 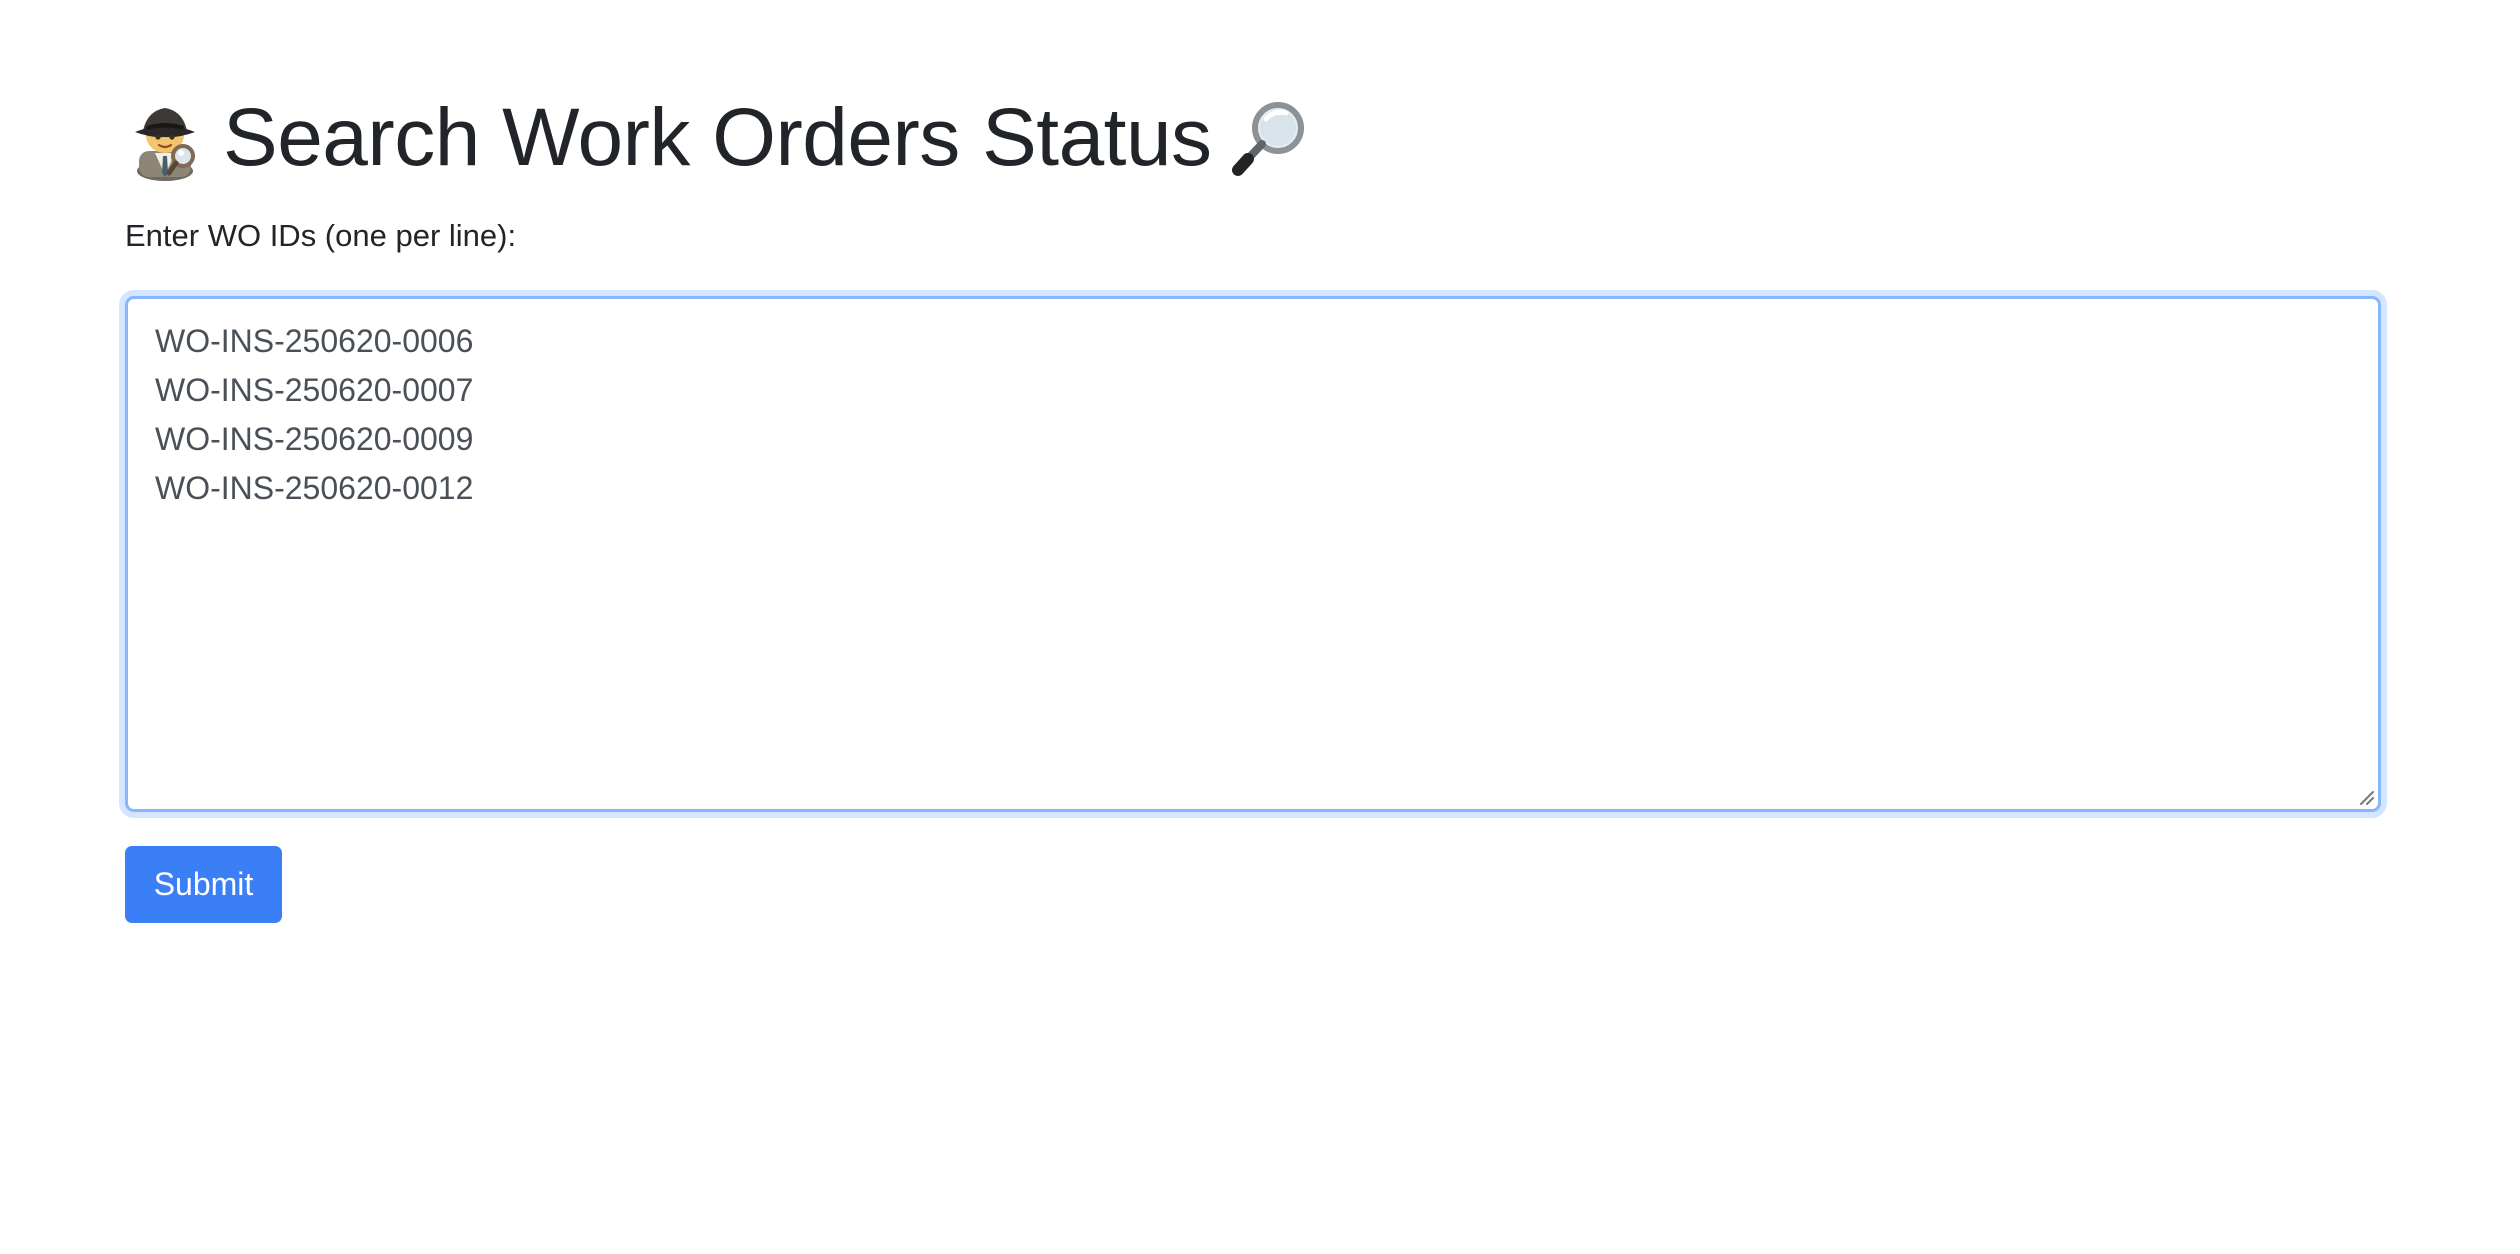 I want to click on wo-id-line: WO-INS-250620-0009, so click(x=1253, y=439).